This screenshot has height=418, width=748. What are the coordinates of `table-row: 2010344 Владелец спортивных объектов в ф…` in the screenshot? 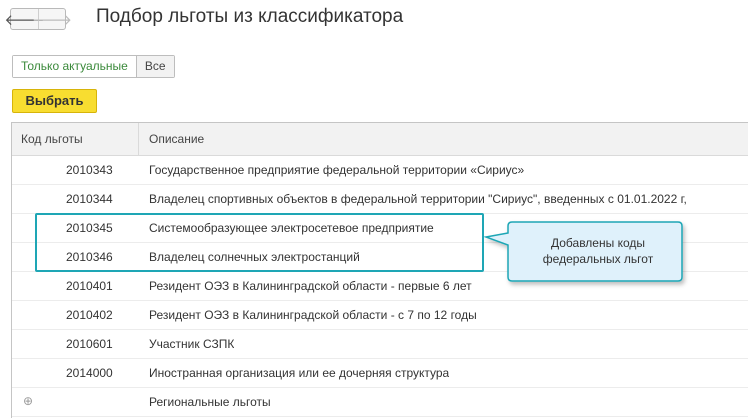 It's located at (380, 199).